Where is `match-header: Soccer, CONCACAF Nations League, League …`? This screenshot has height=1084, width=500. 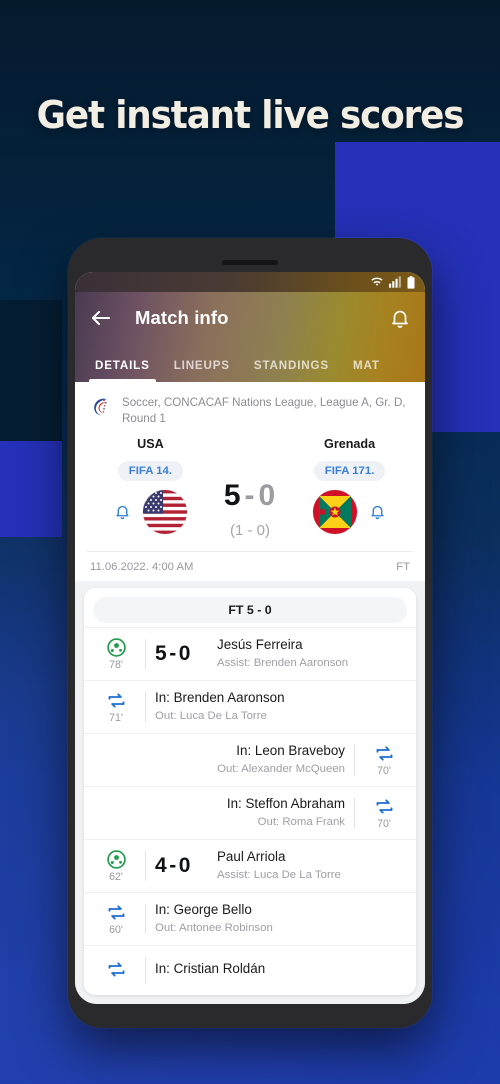
match-header: Soccer, CONCACAF Nations League, League … is located at coordinates (250, 481).